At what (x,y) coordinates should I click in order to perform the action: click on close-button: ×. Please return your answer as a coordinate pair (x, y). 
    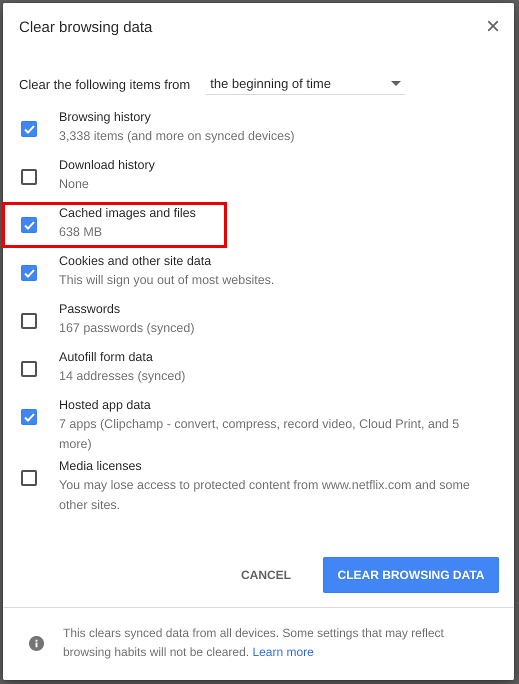
    Looking at the image, I should click on (493, 27).